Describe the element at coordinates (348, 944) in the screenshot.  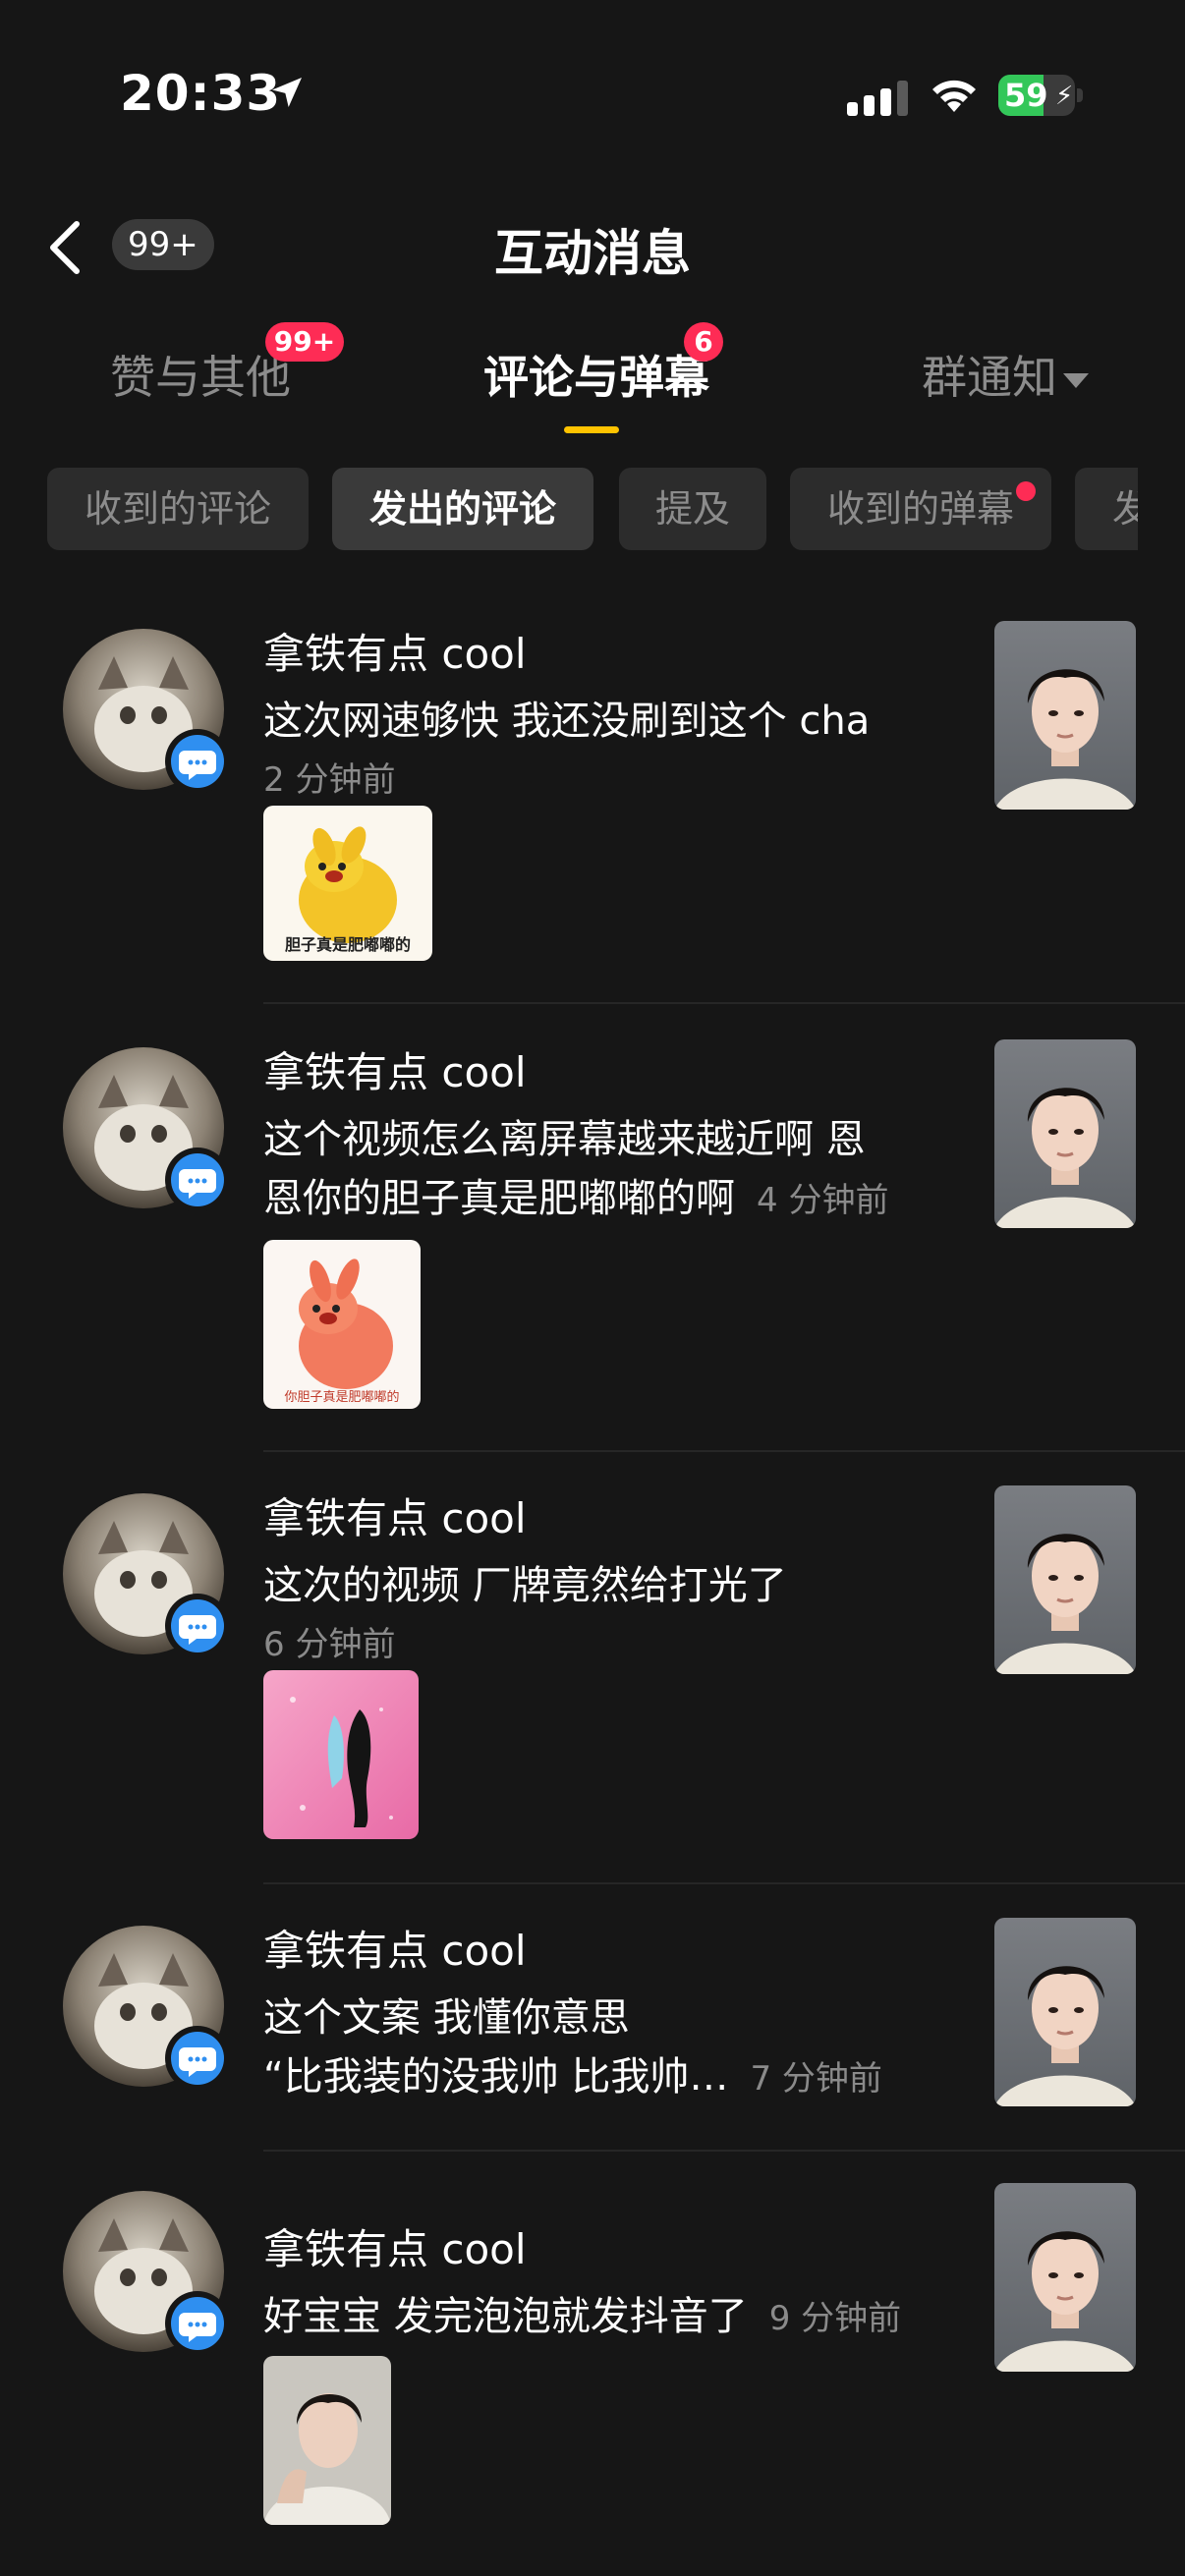
I see `sticker-caption: 胆子真是肥嘟嘟的` at that location.